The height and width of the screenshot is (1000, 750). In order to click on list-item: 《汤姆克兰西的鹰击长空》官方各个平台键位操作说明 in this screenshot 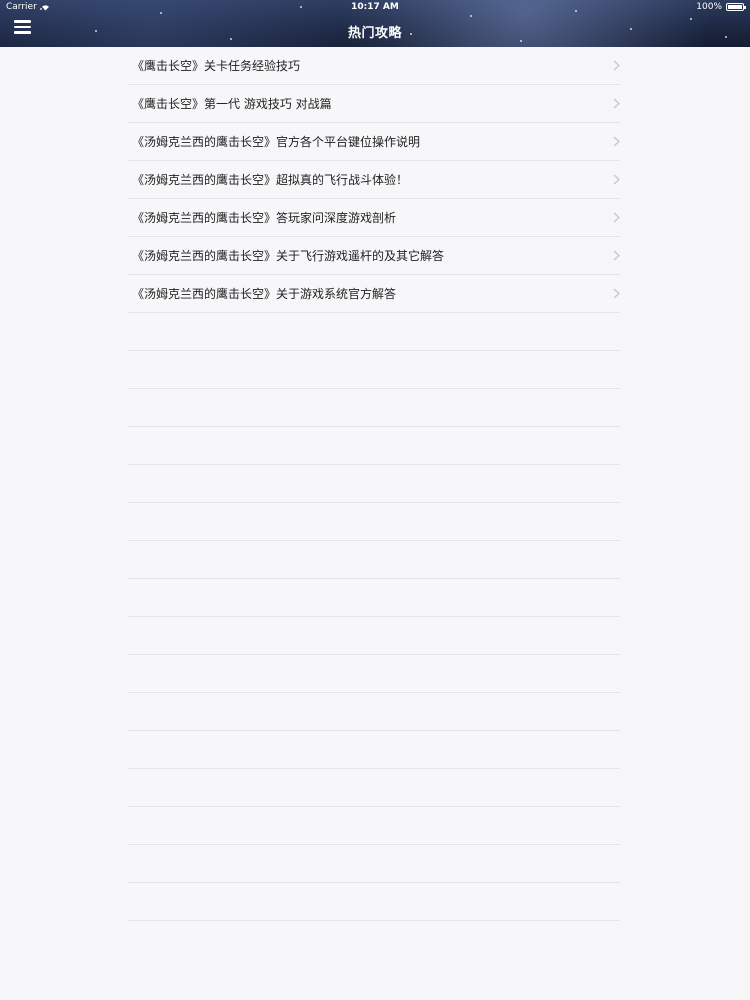, I will do `click(374, 142)`.